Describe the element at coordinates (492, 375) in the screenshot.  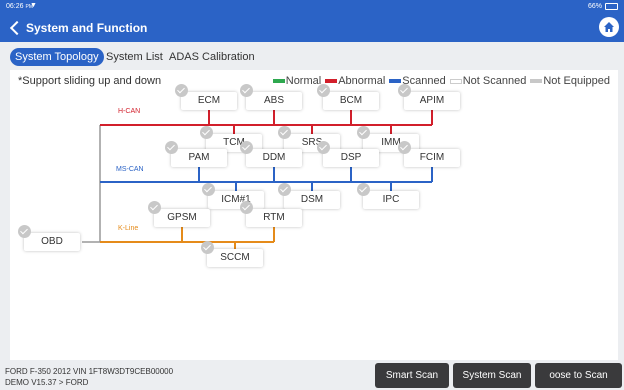
I see `system-scan-button: System Scan` at that location.